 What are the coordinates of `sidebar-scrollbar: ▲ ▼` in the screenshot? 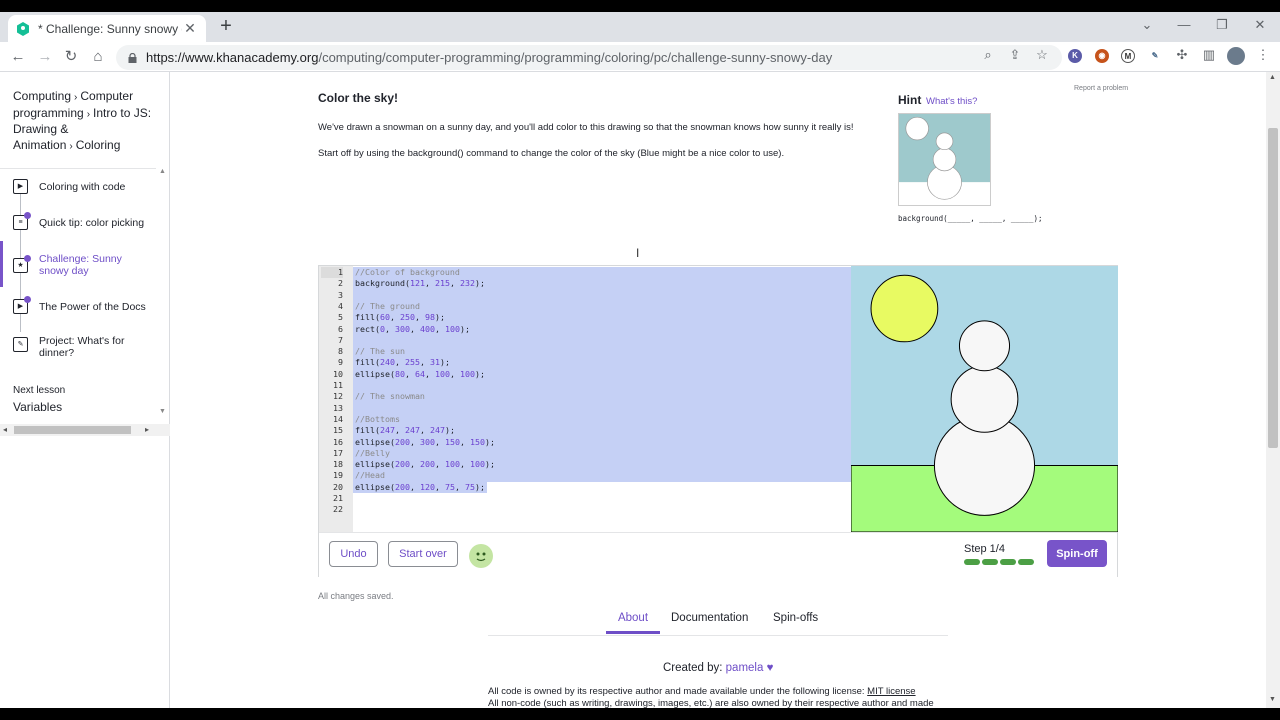 It's located at (162, 293).